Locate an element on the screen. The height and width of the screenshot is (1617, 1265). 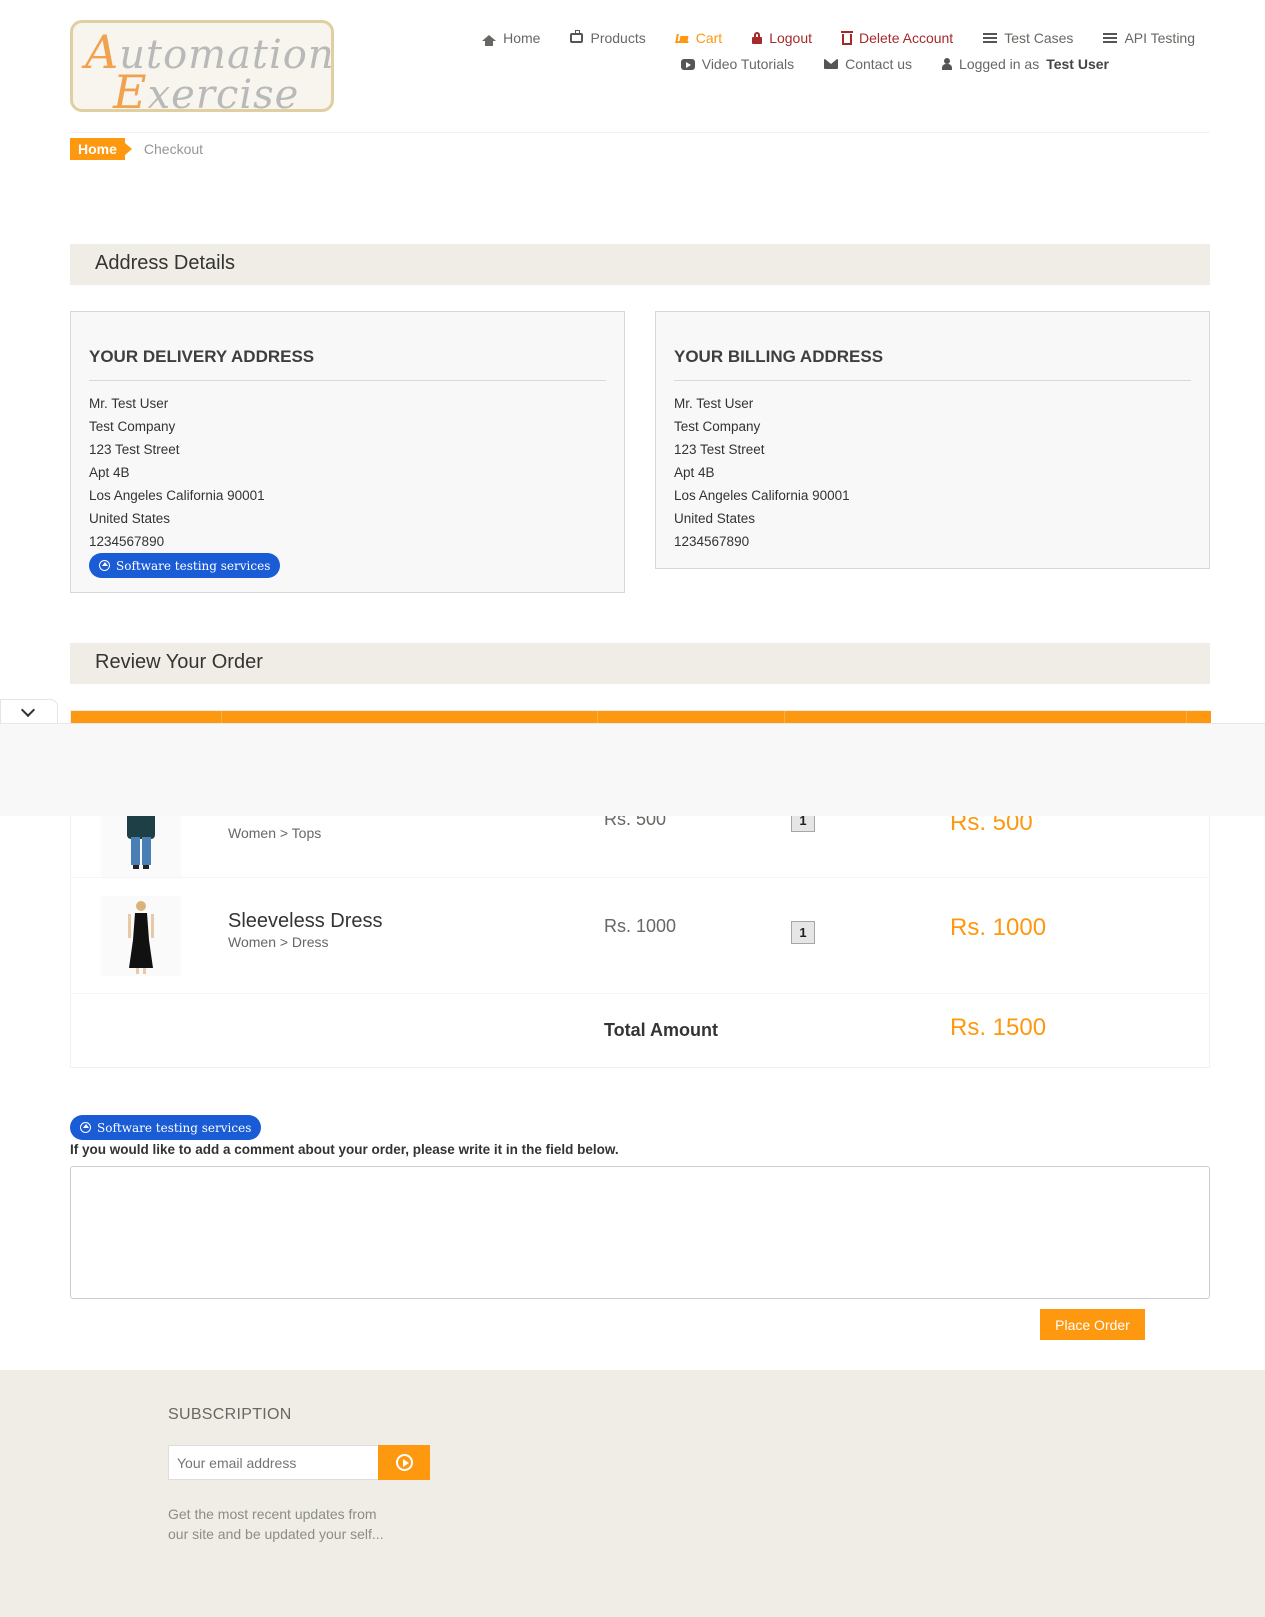
delivery-company: Test Company is located at coordinates (132, 426).